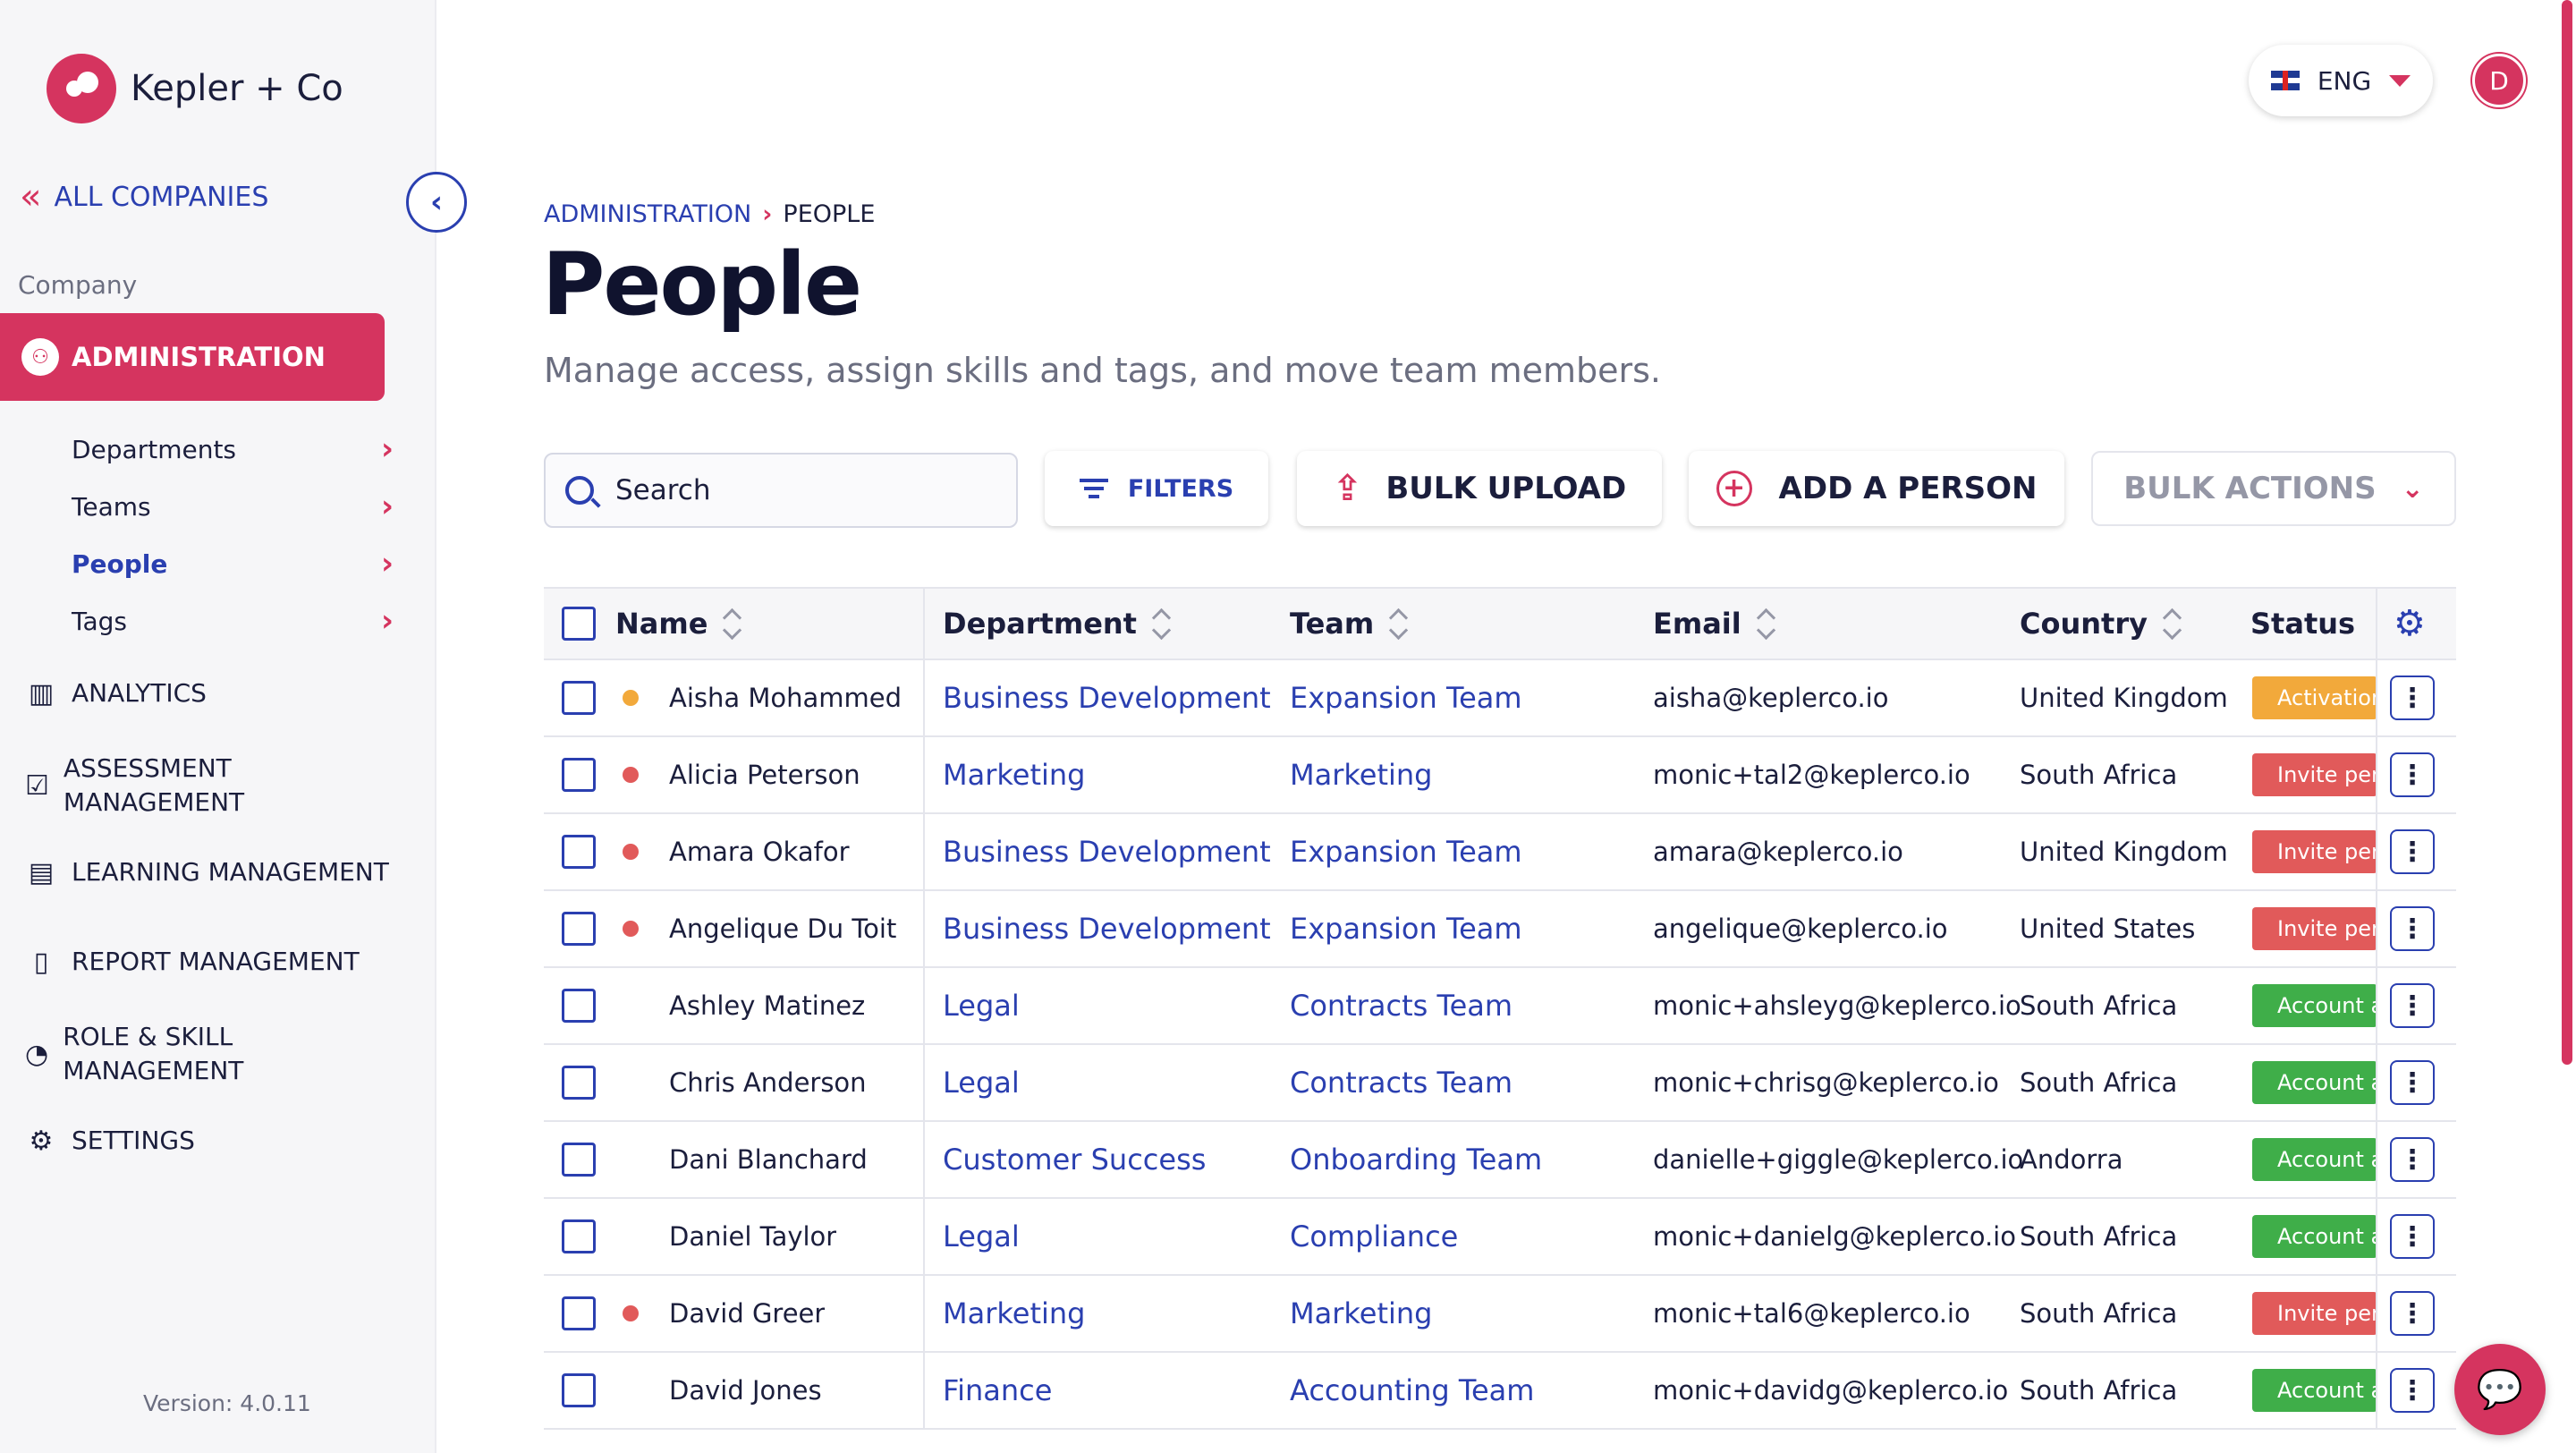 The width and height of the screenshot is (2576, 1453). Describe the element at coordinates (1332, 624) in the screenshot. I see `column-label: Team` at that location.